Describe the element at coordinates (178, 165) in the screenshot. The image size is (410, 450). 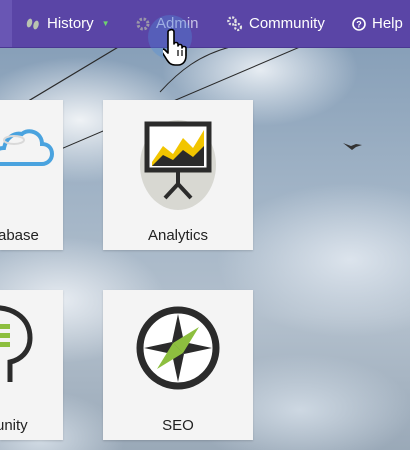
I see `presentation-chart-icon` at that location.